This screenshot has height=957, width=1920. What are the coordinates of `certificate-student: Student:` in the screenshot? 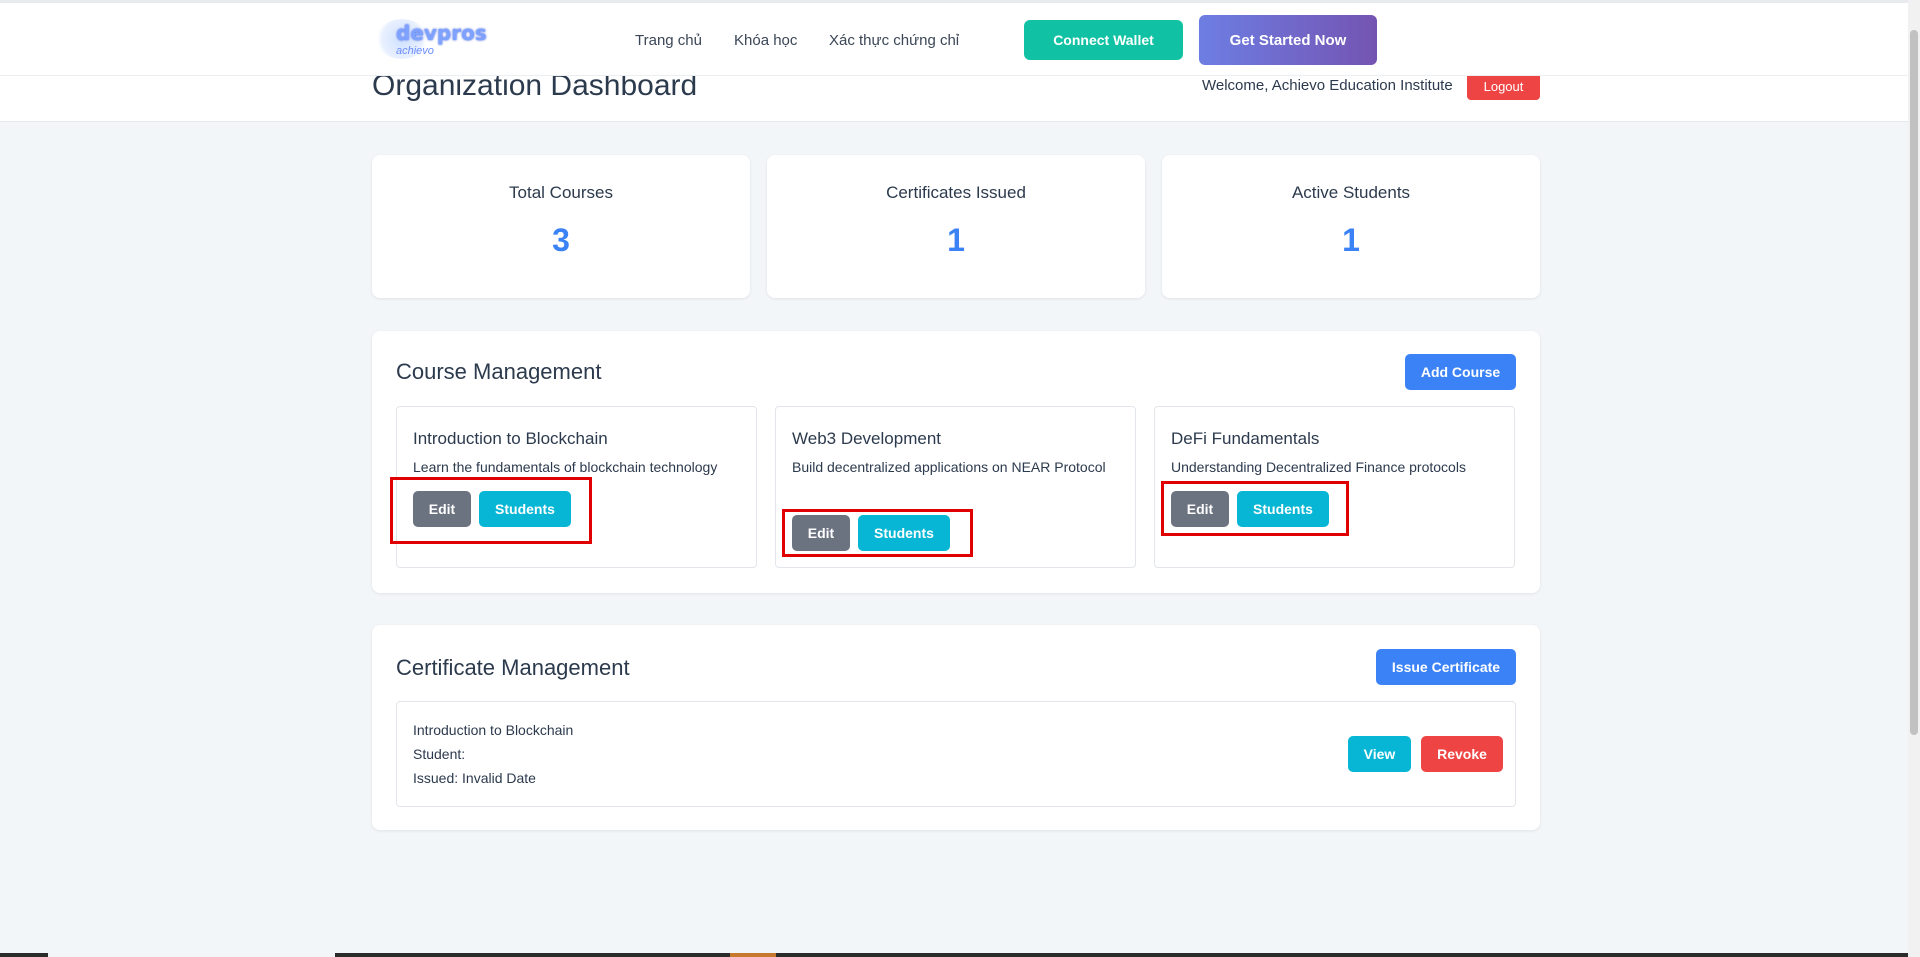 It's located at (439, 754).